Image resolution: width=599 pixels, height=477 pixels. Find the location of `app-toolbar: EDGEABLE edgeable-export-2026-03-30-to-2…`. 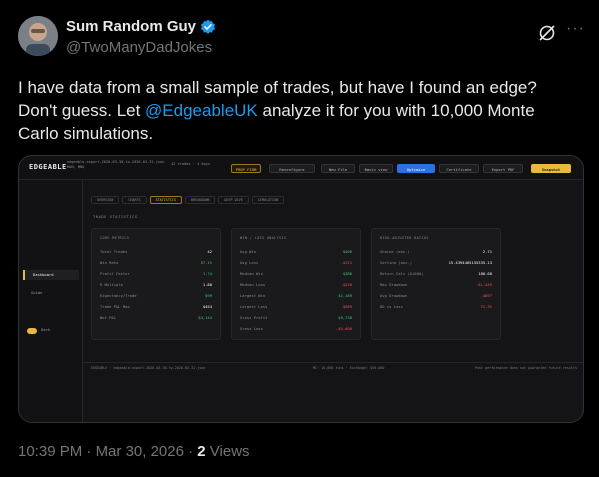

app-toolbar: EDGEABLE edgeable-export-2026-03-30-to-2… is located at coordinates (301, 168).